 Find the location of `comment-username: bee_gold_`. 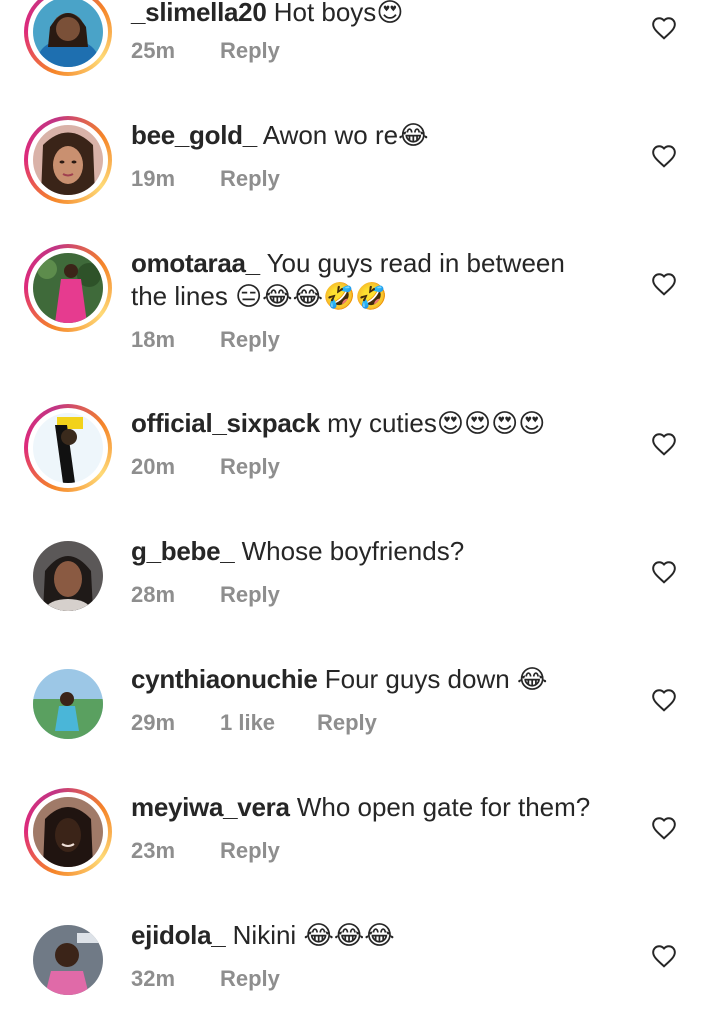

comment-username: bee_gold_ is located at coordinates (194, 135).